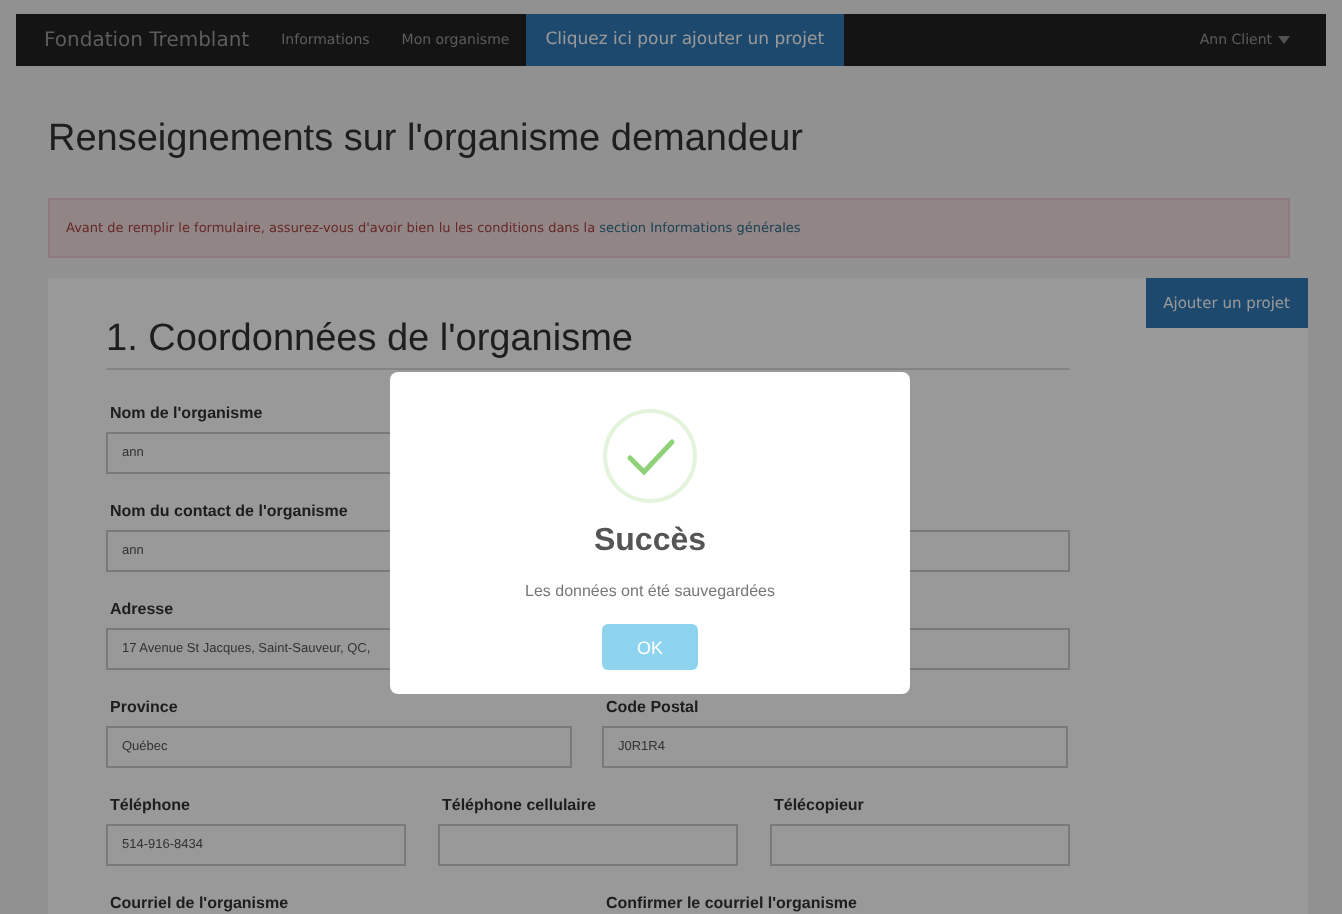  Describe the element at coordinates (141, 40) in the screenshot. I see `brand-link: Fondation Tremblant` at that location.